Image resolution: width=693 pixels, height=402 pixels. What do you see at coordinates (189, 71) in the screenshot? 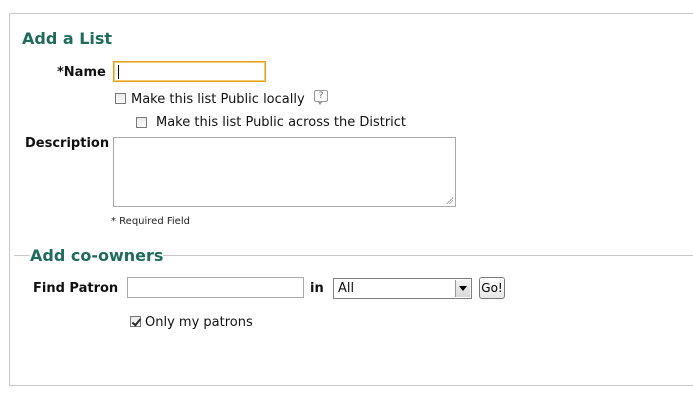
I see `name-input` at bounding box center [189, 71].